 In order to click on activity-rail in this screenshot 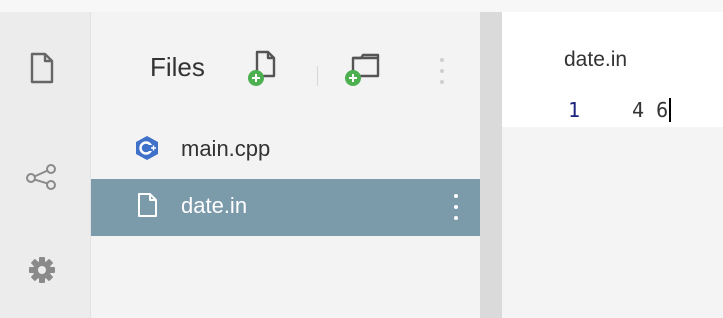, I will do `click(45, 165)`.